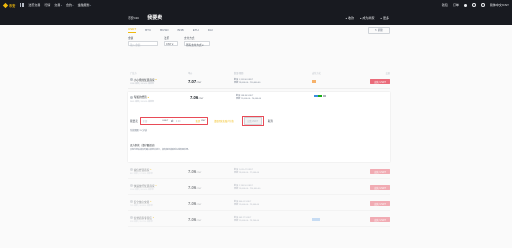 This screenshot has width=512, height=248. What do you see at coordinates (12, 5) in the screenshot?
I see `brand-name: 币安` at bounding box center [12, 5].